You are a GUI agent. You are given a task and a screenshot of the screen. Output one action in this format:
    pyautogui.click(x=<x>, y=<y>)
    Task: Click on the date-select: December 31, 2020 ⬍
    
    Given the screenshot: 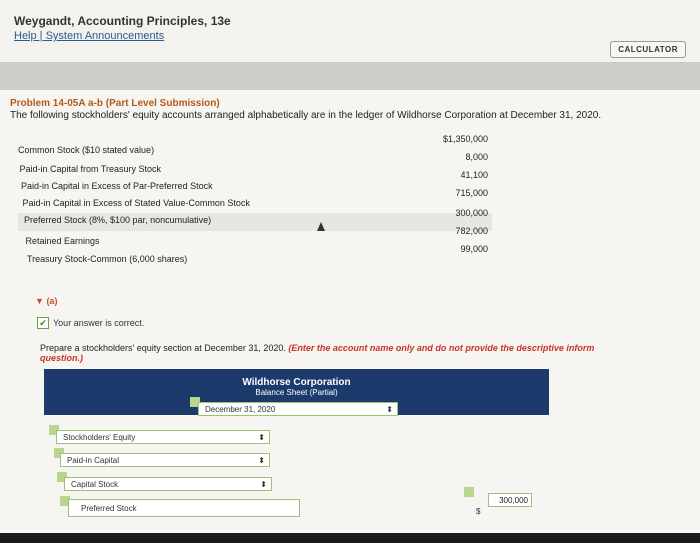 What is the action you would take?
    pyautogui.click(x=298, y=409)
    